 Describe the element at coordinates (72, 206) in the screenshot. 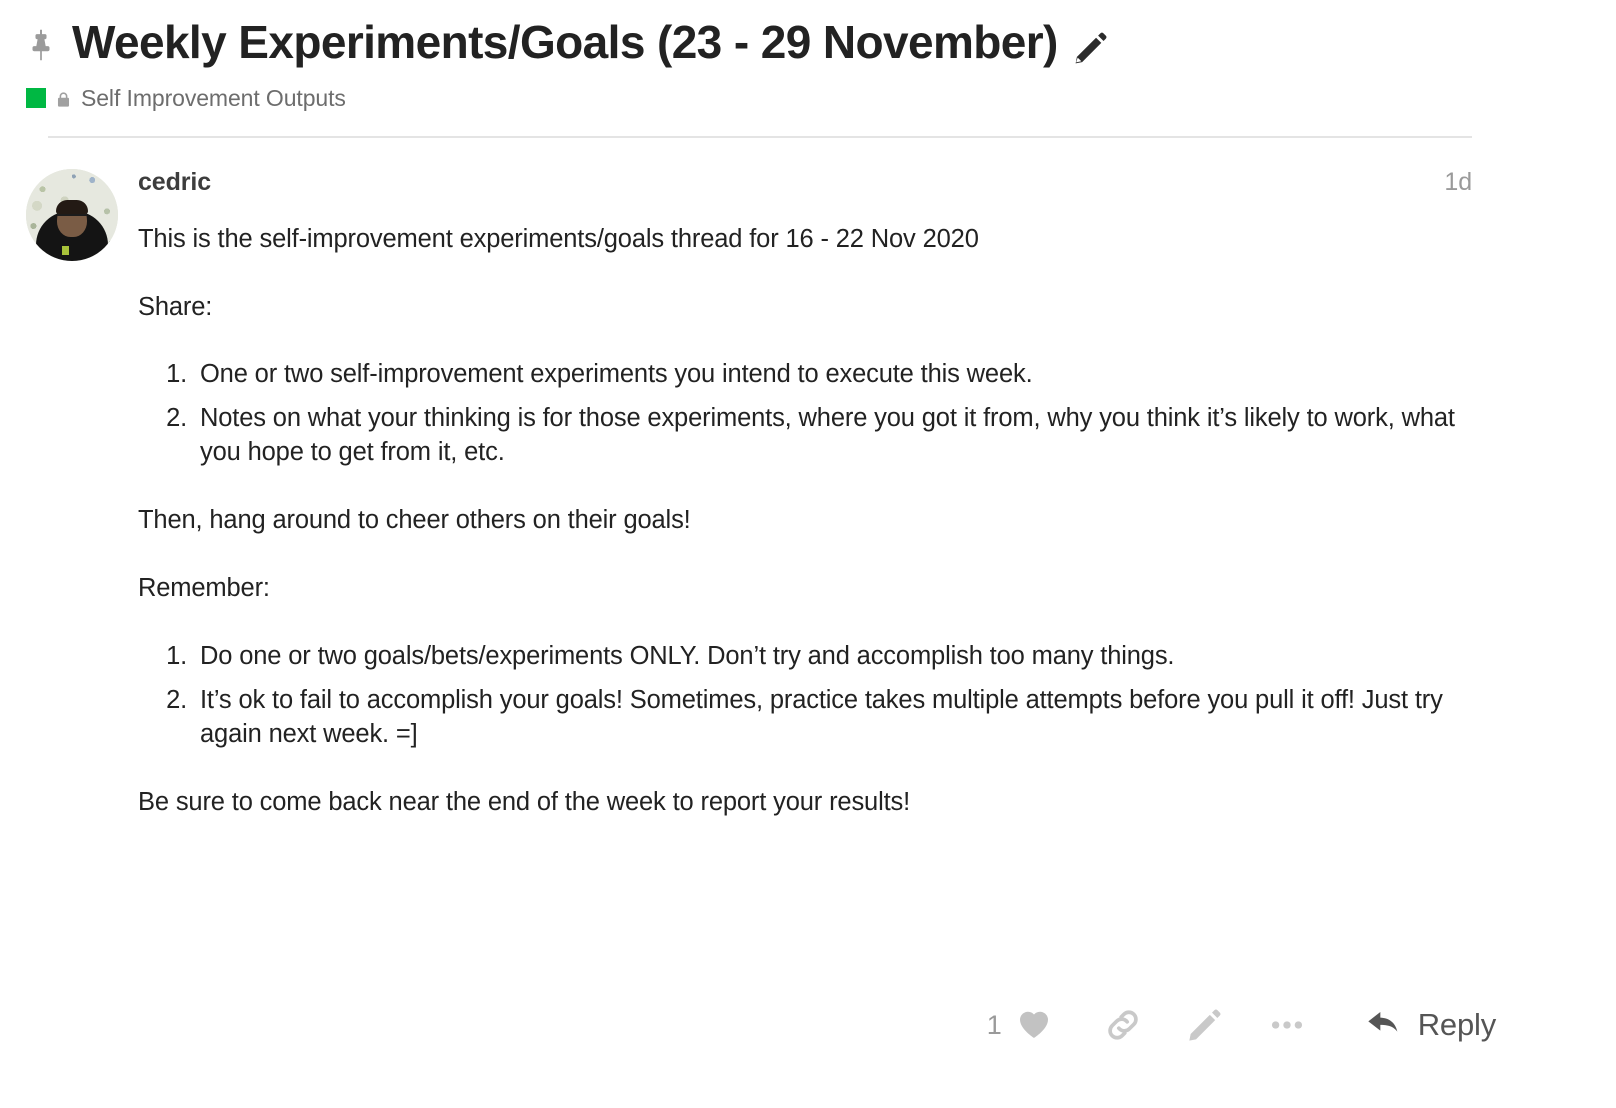

I see `avatar-hair` at that location.